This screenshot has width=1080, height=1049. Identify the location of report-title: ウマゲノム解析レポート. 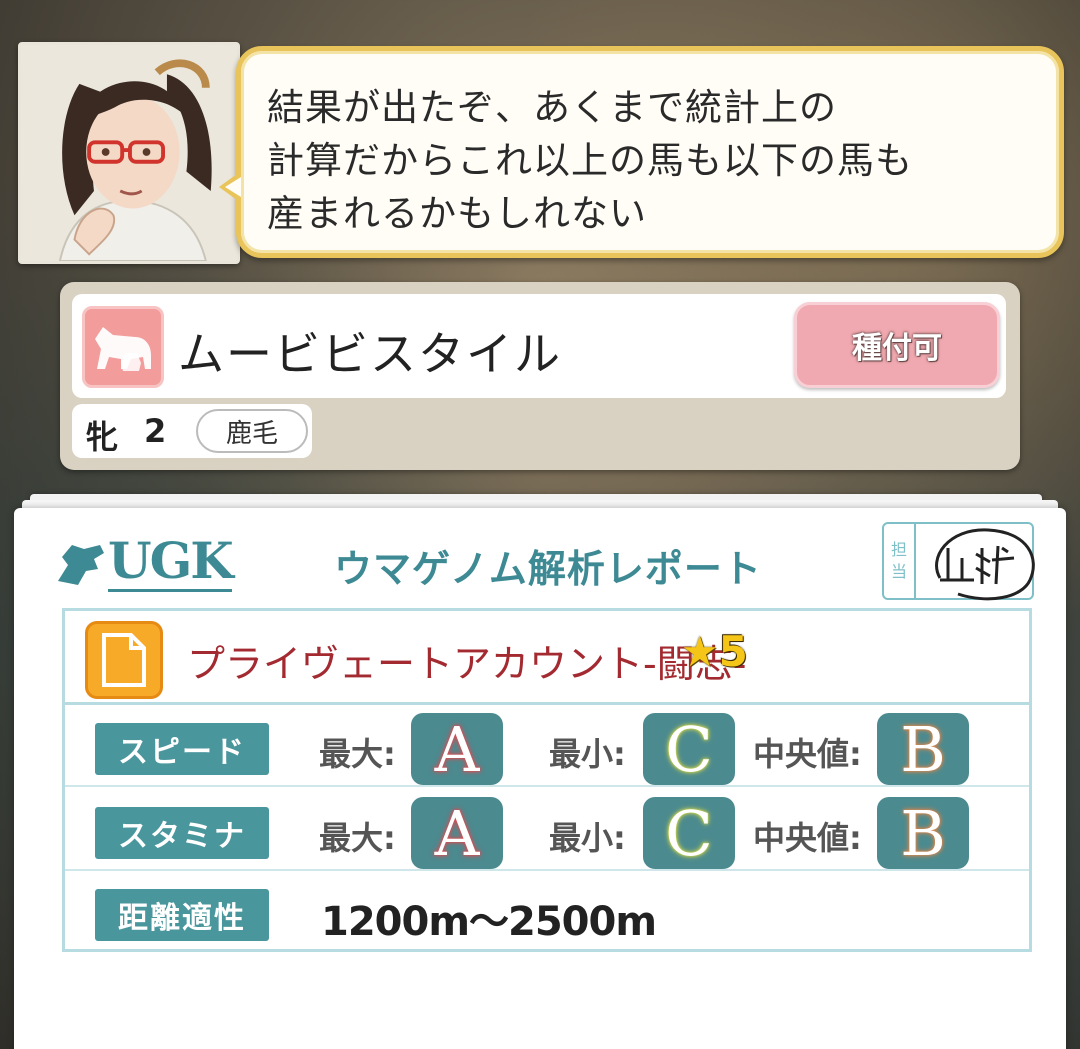
(548, 569).